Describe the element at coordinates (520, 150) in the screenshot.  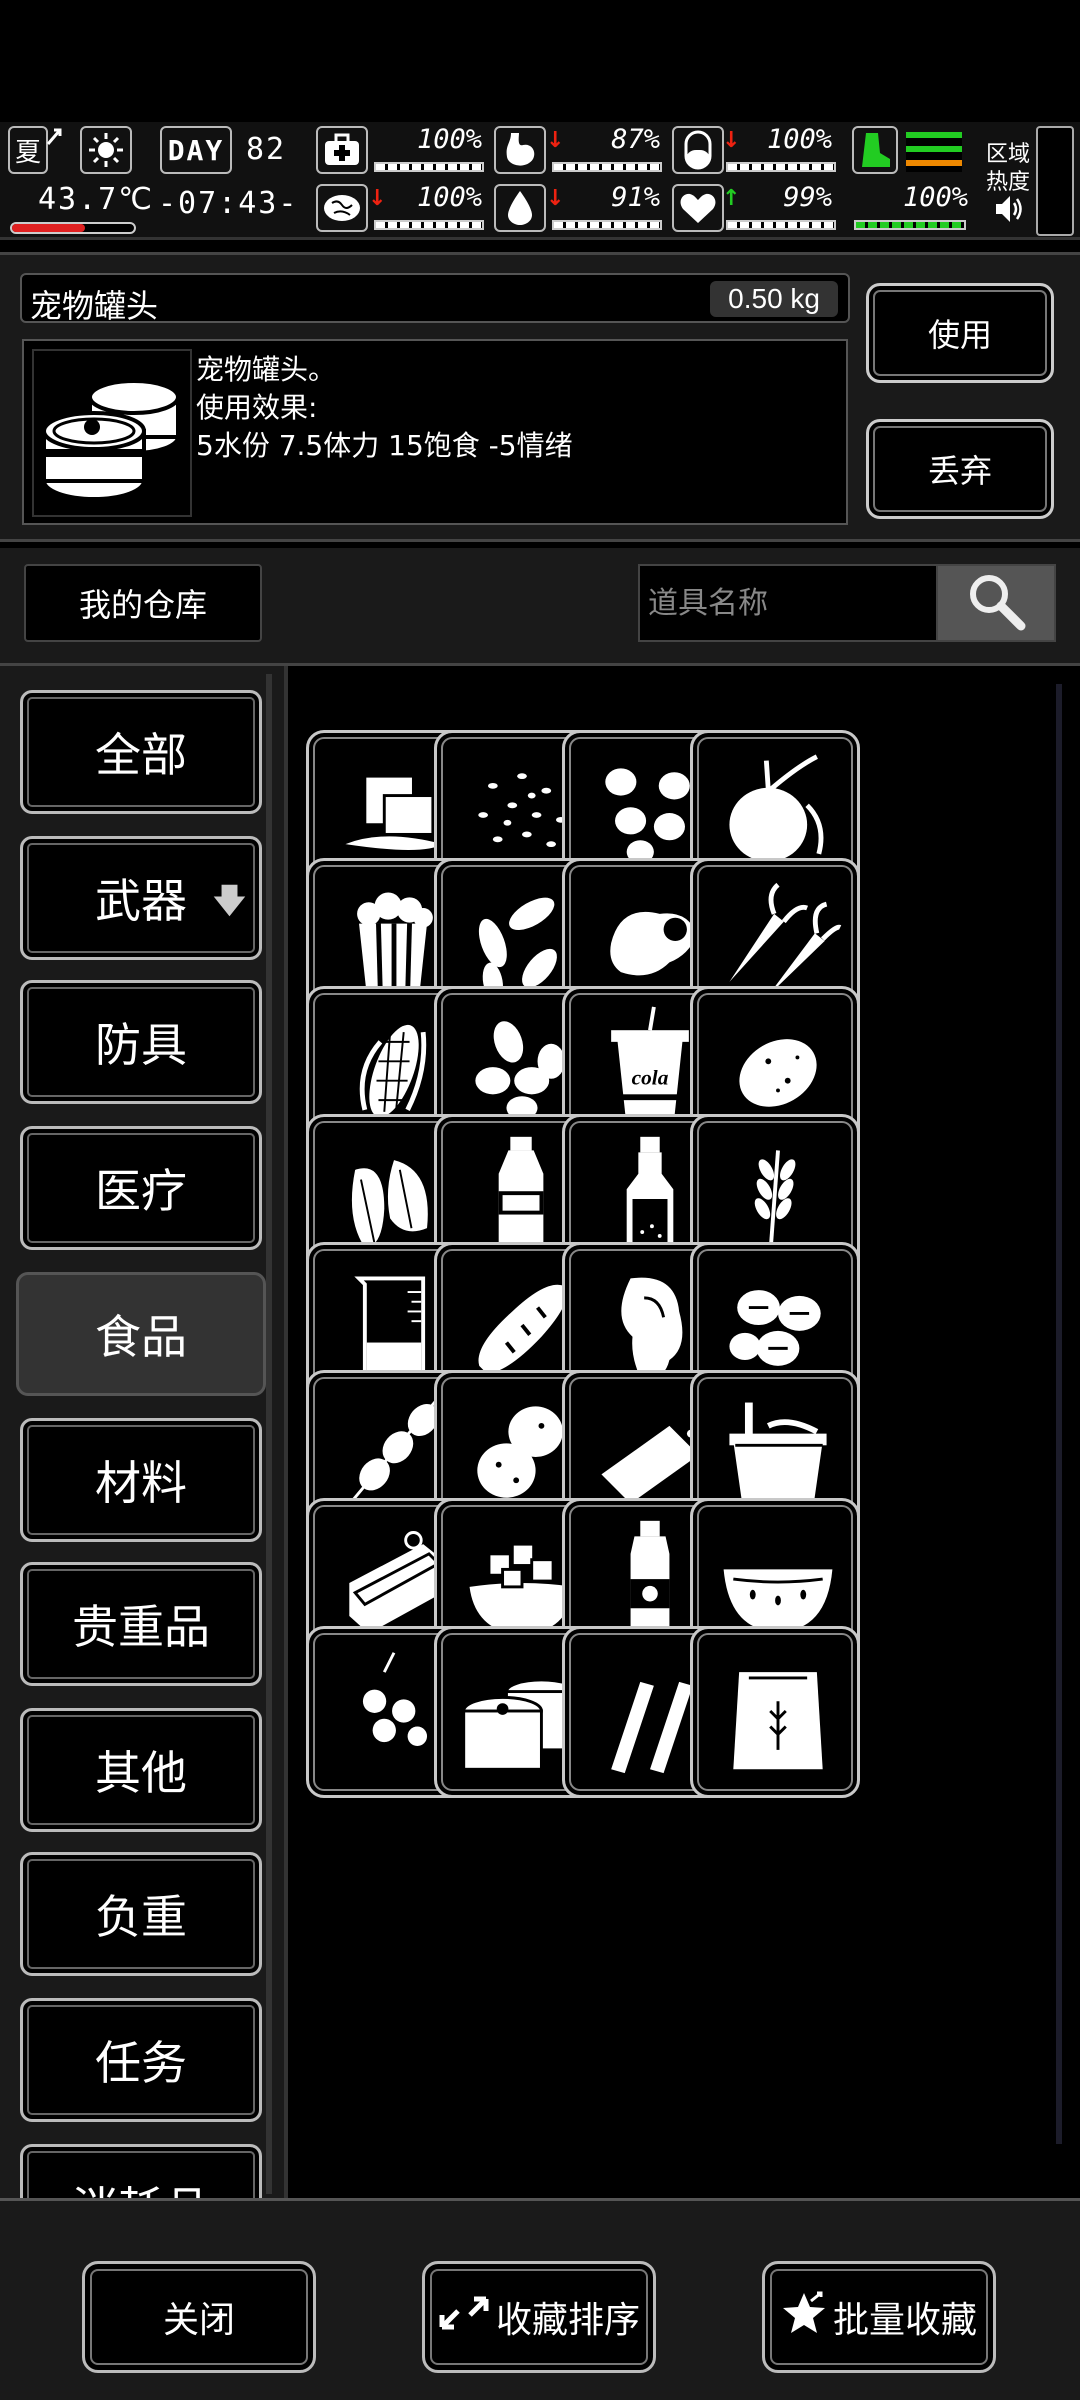
I see `stomach-icon` at that location.